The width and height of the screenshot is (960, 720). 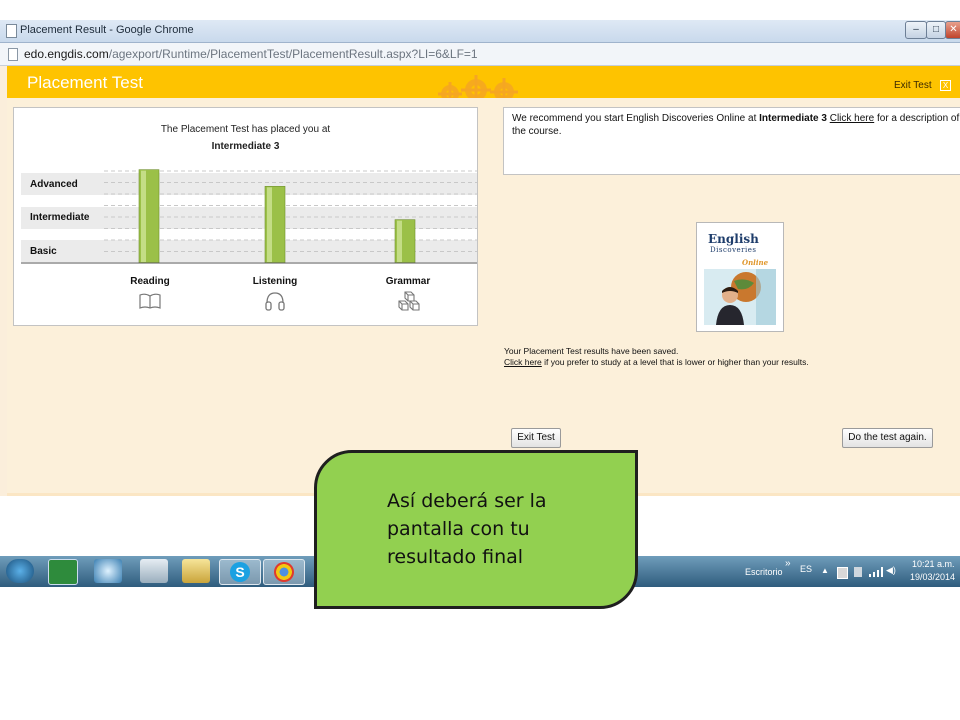 What do you see at coordinates (733, 250) in the screenshot?
I see `book-title-discoveries: Discoveries` at bounding box center [733, 250].